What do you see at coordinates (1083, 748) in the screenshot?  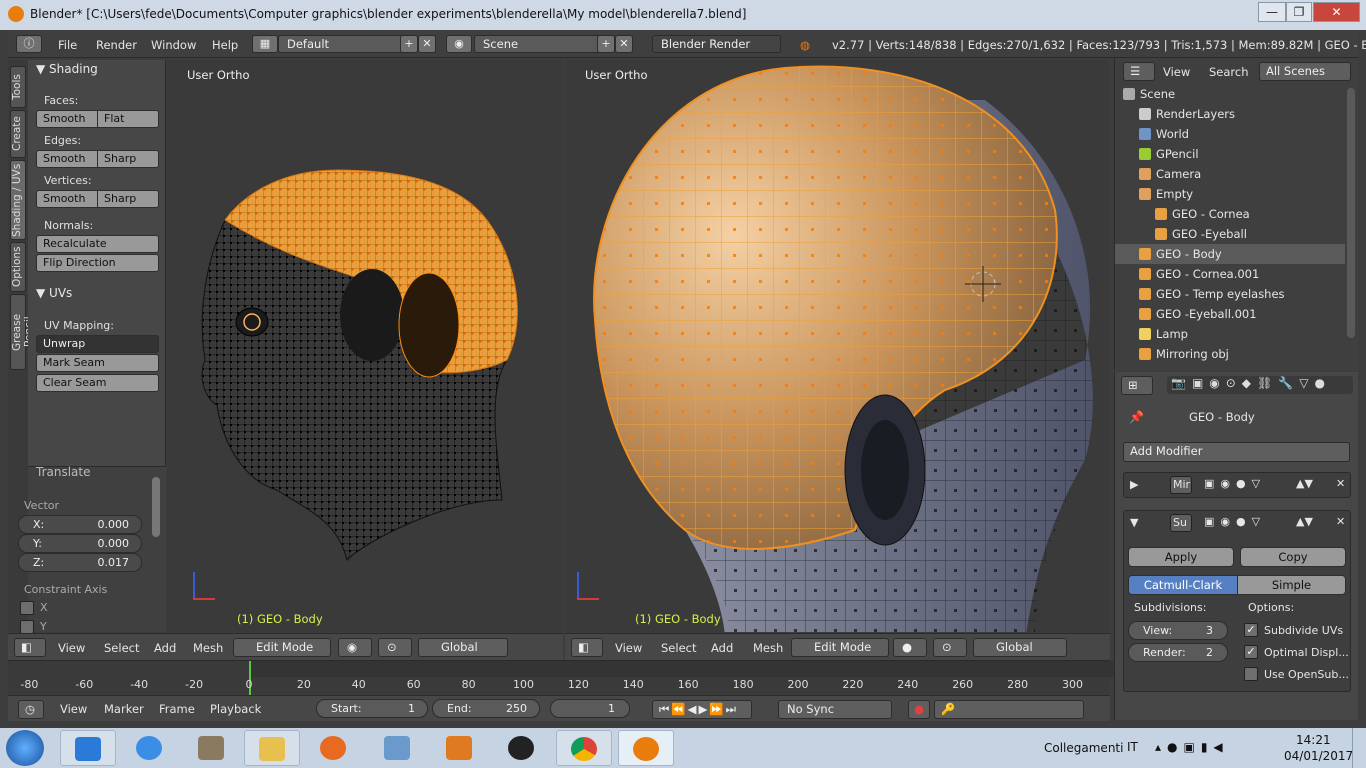 I see `tray-links-label: Collegamenti` at bounding box center [1083, 748].